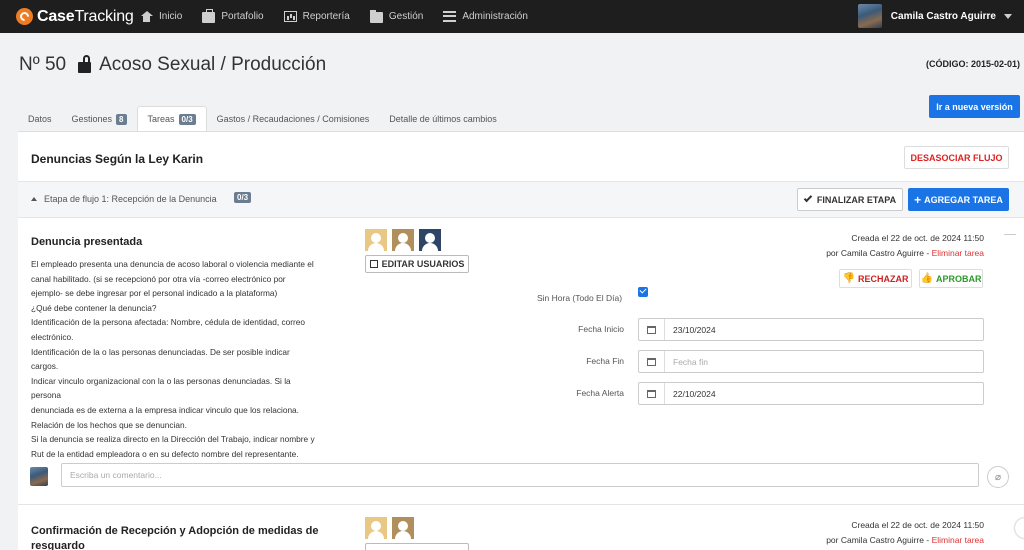 This screenshot has width=1024, height=550. Describe the element at coordinates (926, 278) in the screenshot. I see `thumbs-up-icon: 👍` at that location.